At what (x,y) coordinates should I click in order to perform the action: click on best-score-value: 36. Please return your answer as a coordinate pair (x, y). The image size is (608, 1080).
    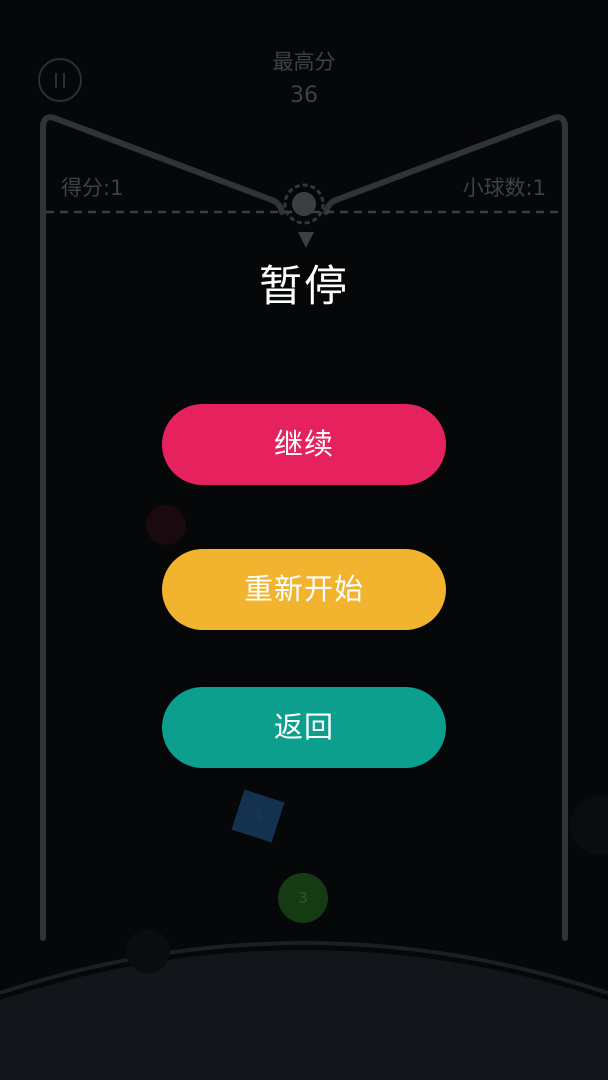
    Looking at the image, I should click on (304, 95).